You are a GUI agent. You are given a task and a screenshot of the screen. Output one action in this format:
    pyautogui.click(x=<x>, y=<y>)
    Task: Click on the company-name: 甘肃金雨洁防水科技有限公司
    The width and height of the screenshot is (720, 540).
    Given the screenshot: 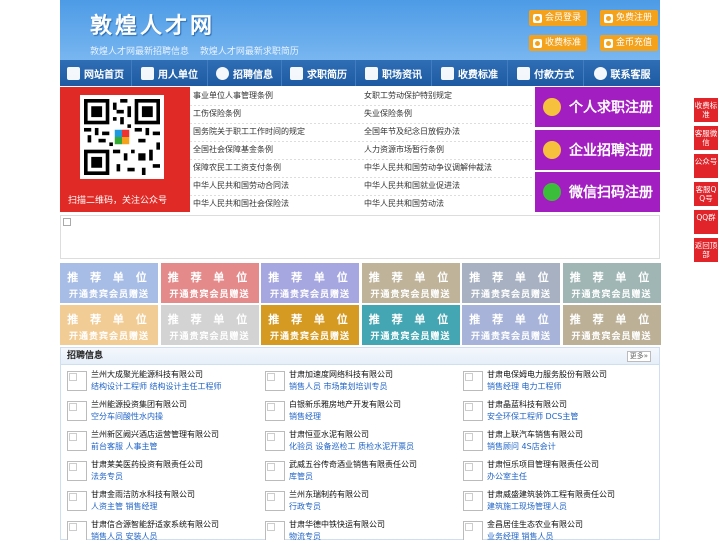 What is the action you would take?
    pyautogui.click(x=143, y=494)
    